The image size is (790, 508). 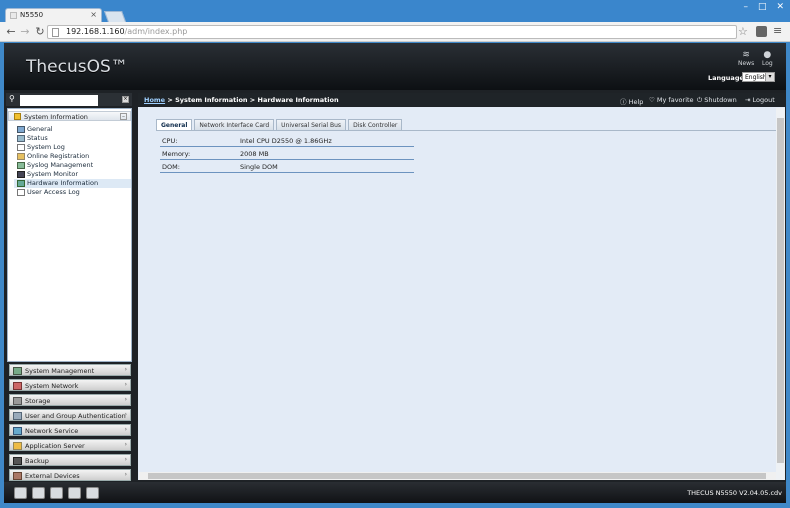 What do you see at coordinates (72, 138) in the screenshot?
I see `sidebar-item-status: Status` at bounding box center [72, 138].